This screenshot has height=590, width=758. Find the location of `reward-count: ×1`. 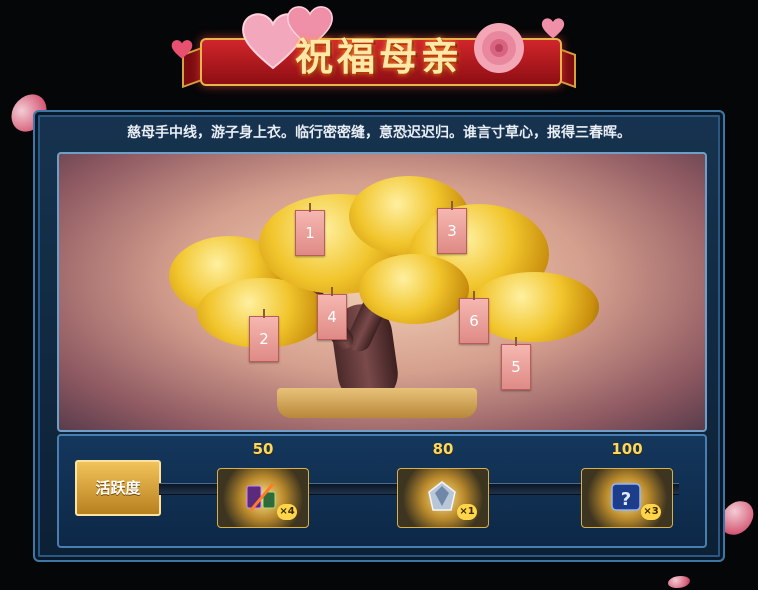

reward-count: ×1 is located at coordinates (467, 512).